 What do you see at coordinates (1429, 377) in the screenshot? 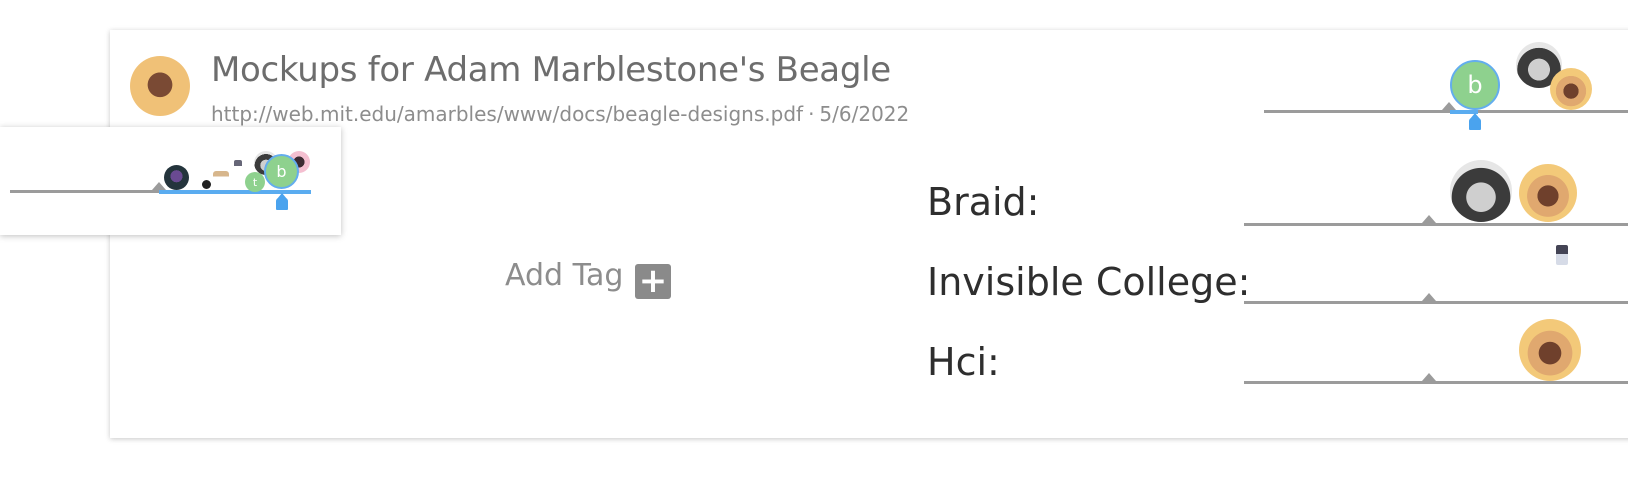
I see `tag-marker-hci` at bounding box center [1429, 377].